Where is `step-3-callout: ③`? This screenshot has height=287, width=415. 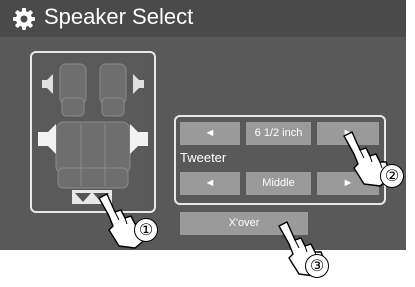 step-3-callout: ③ is located at coordinates (317, 266).